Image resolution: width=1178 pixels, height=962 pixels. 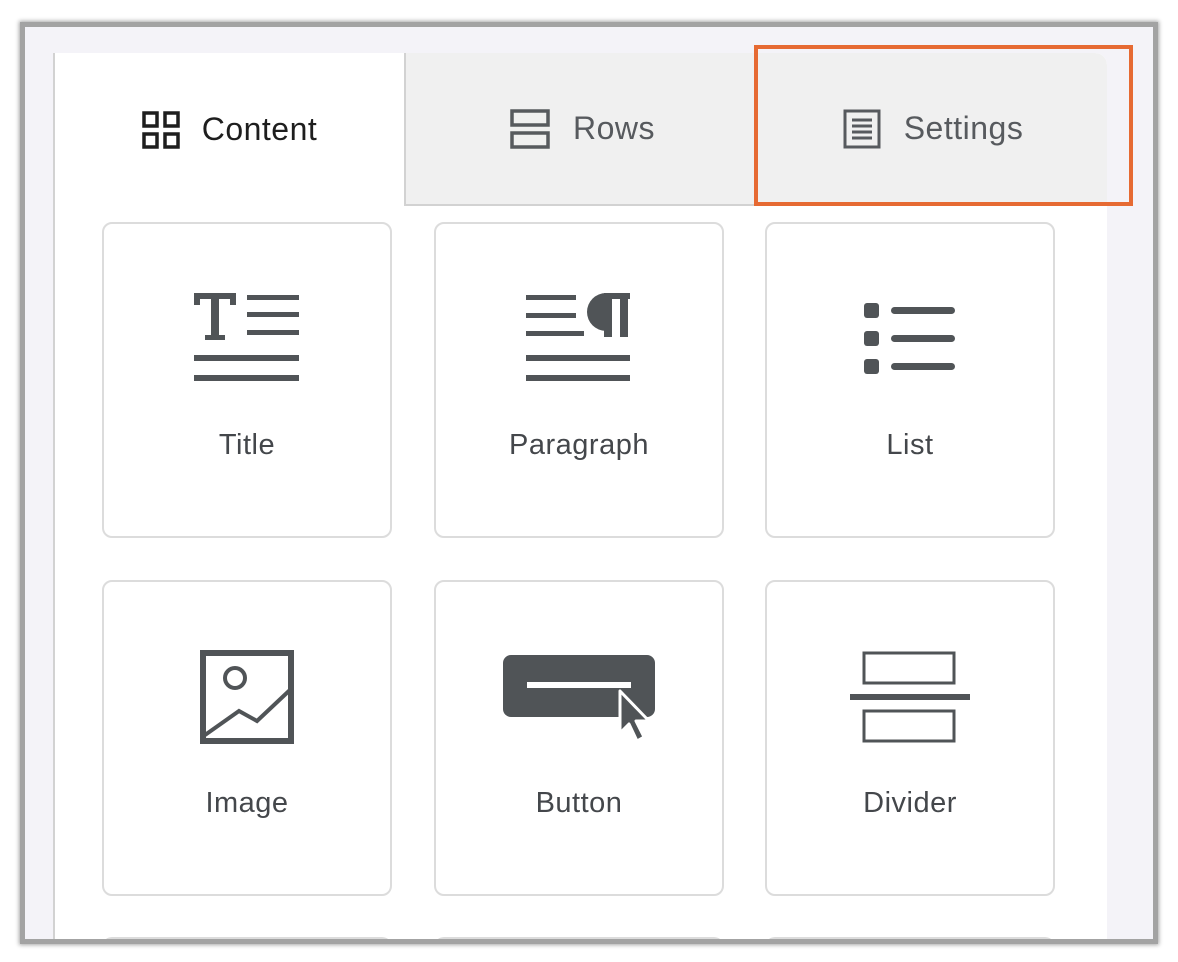 I want to click on tab-content-label: Content, so click(x=259, y=129).